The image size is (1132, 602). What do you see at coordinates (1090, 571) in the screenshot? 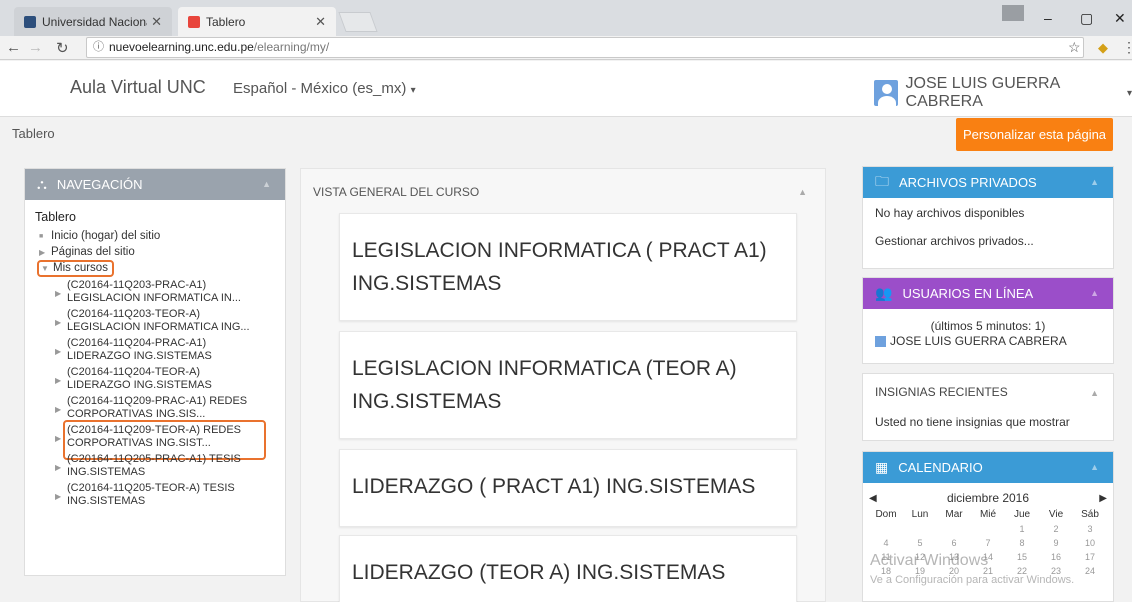
I see `calendar-day: 24` at bounding box center [1090, 571].